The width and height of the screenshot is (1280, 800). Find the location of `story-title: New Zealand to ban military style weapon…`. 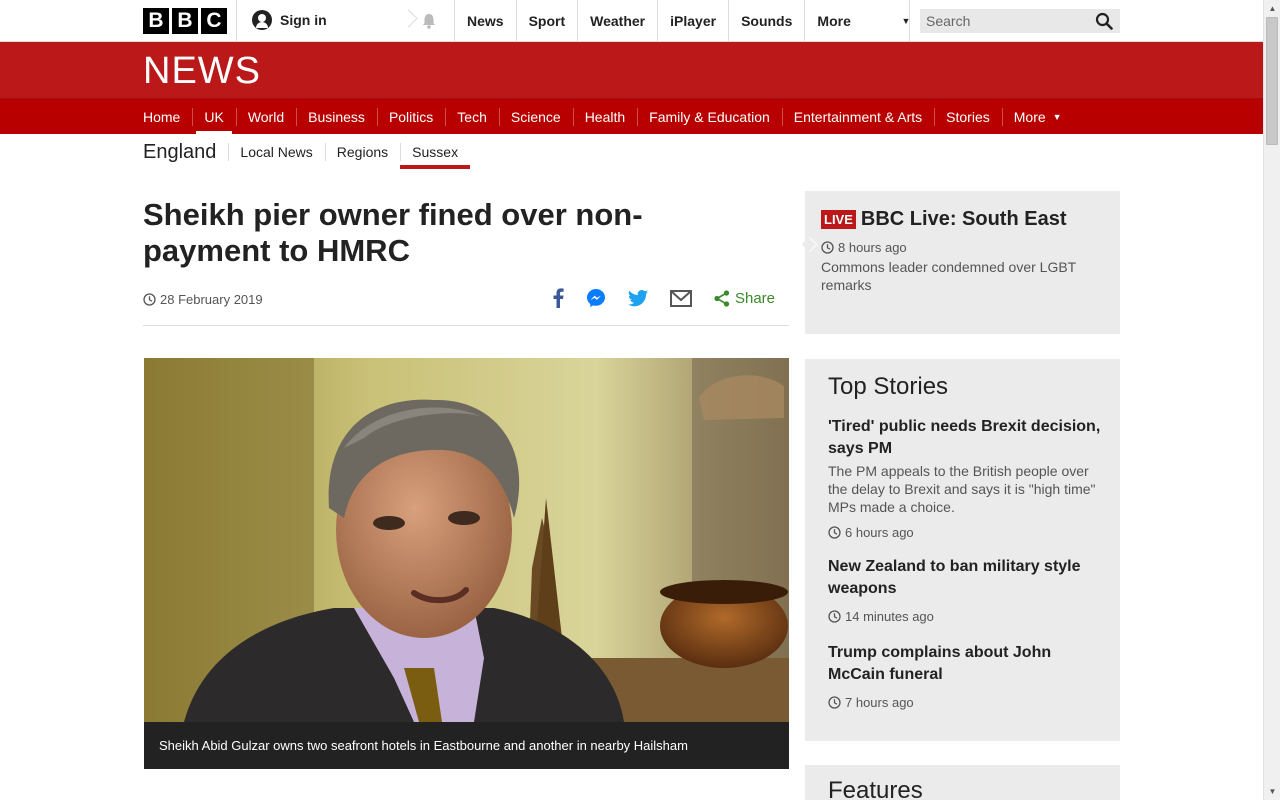

story-title: New Zealand to ban military style weapon… is located at coordinates (954, 577).